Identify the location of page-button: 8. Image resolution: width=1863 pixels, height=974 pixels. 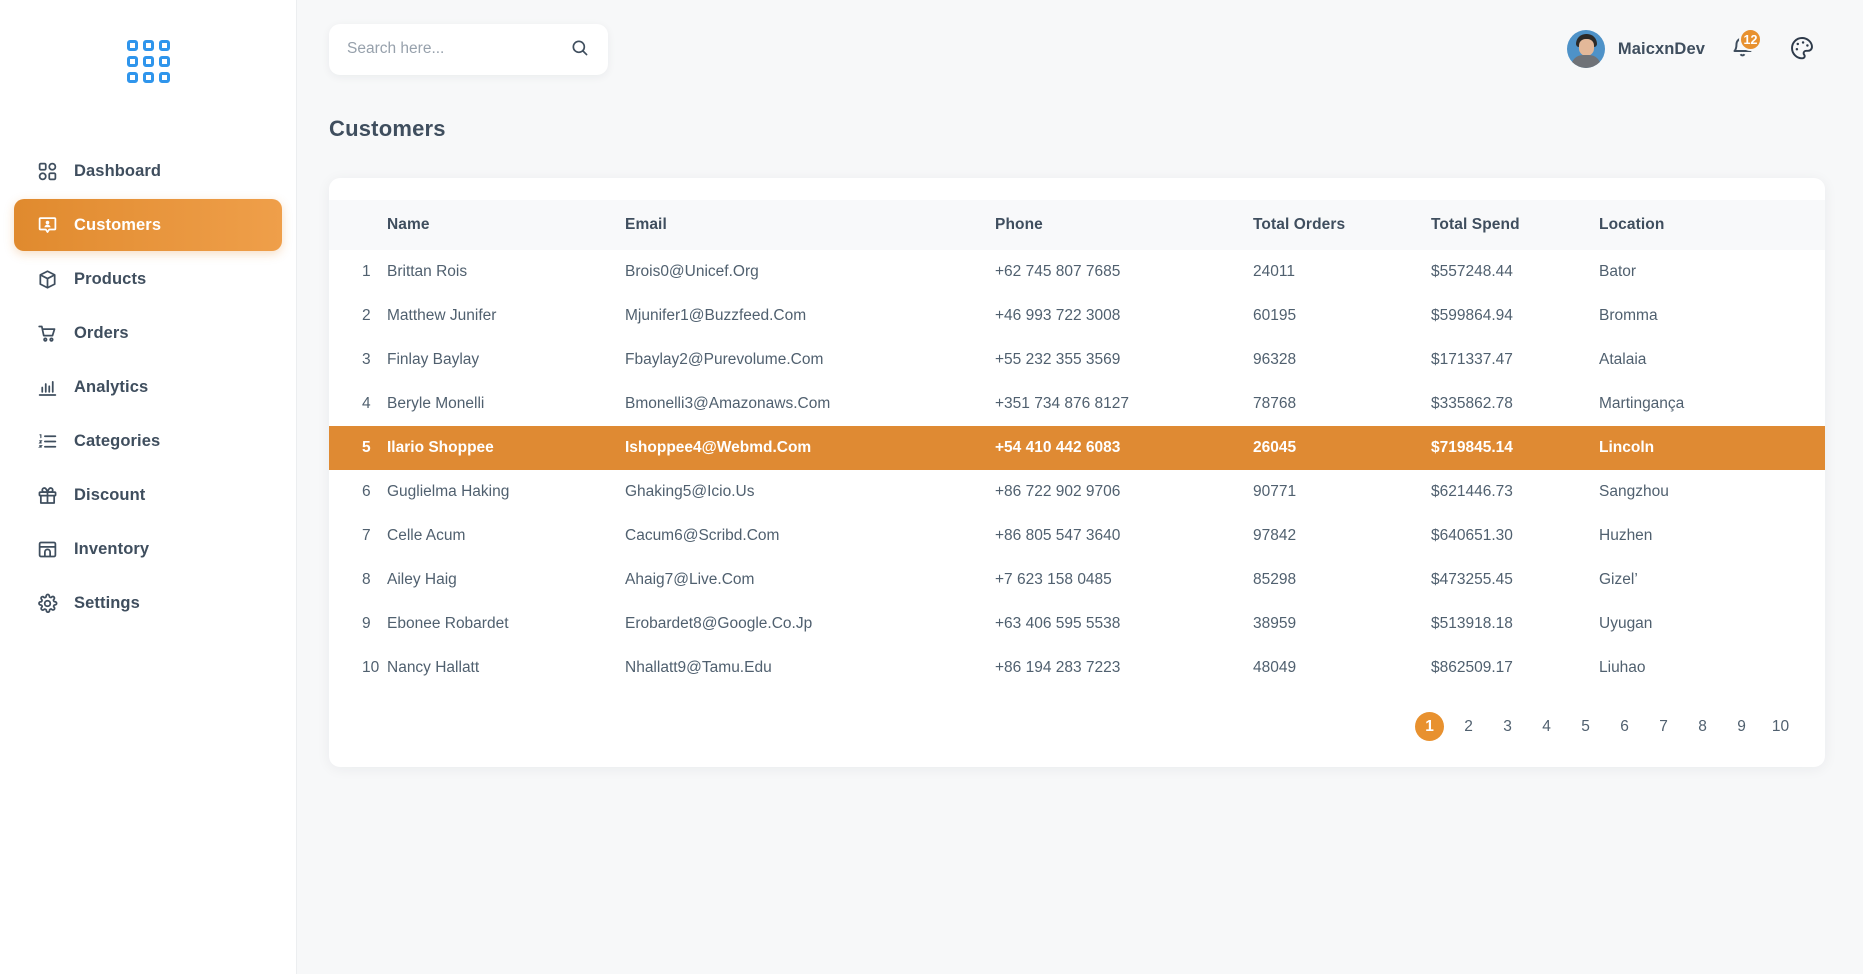
(1702, 726).